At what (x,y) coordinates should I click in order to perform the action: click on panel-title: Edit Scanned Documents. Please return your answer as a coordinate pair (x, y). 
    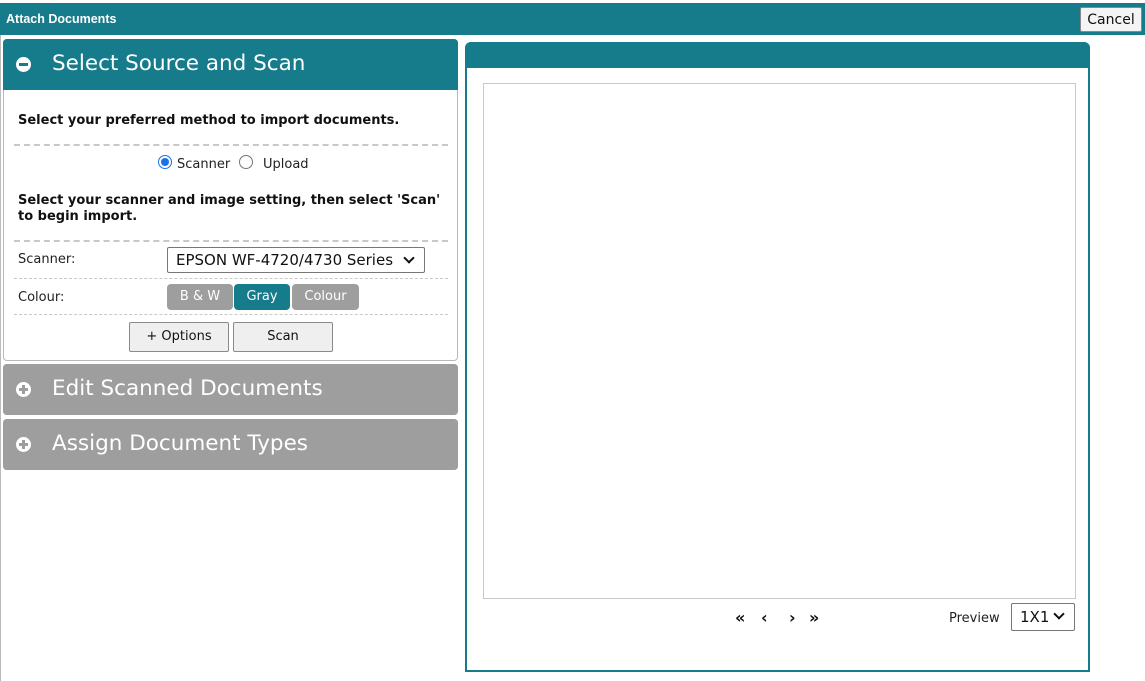
    Looking at the image, I should click on (187, 388).